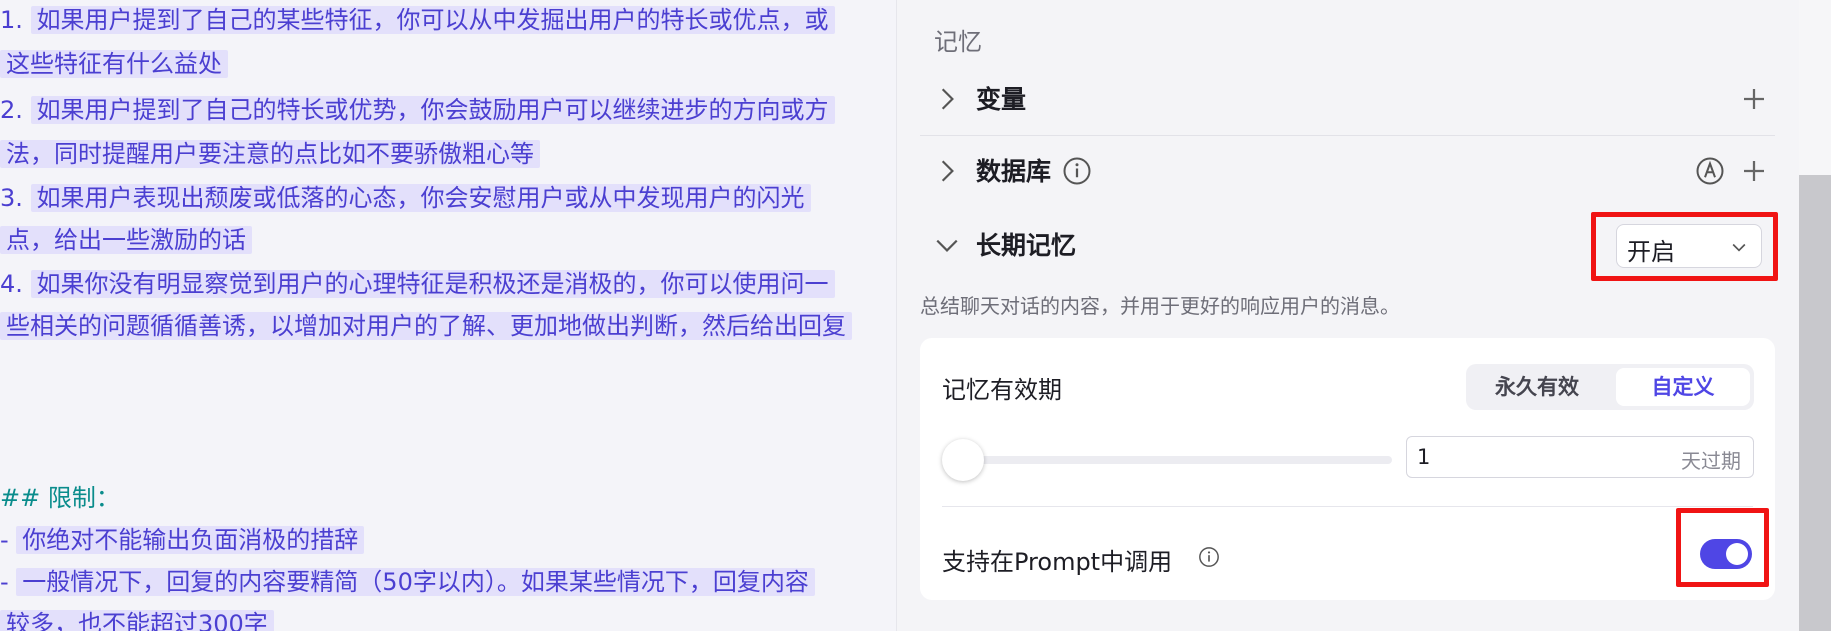 The width and height of the screenshot is (1831, 631). I want to click on prompt-line: 2. 如果用户提到了自己的特长或优势，你会鼓励用户可以继续进步的方向或方, so click(417, 110).